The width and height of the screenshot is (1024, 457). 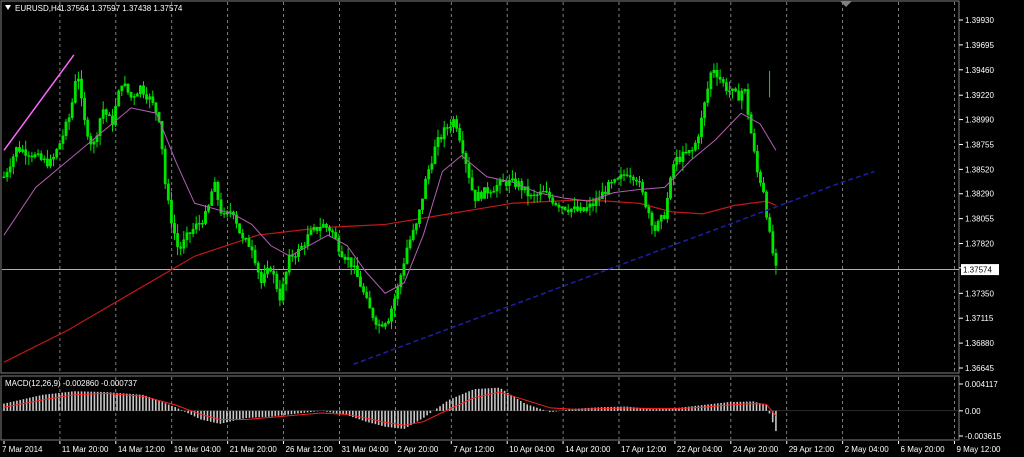 What do you see at coordinates (977, 270) in the screenshot?
I see `current-price-label: 1.37574` at bounding box center [977, 270].